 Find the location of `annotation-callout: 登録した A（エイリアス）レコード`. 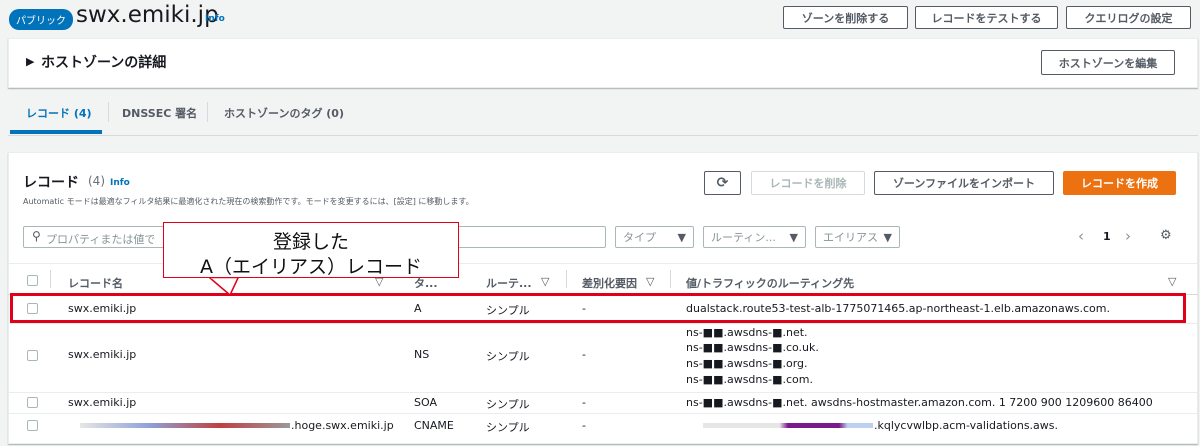

annotation-callout: 登録した A（エイリアス）レコード is located at coordinates (311, 250).